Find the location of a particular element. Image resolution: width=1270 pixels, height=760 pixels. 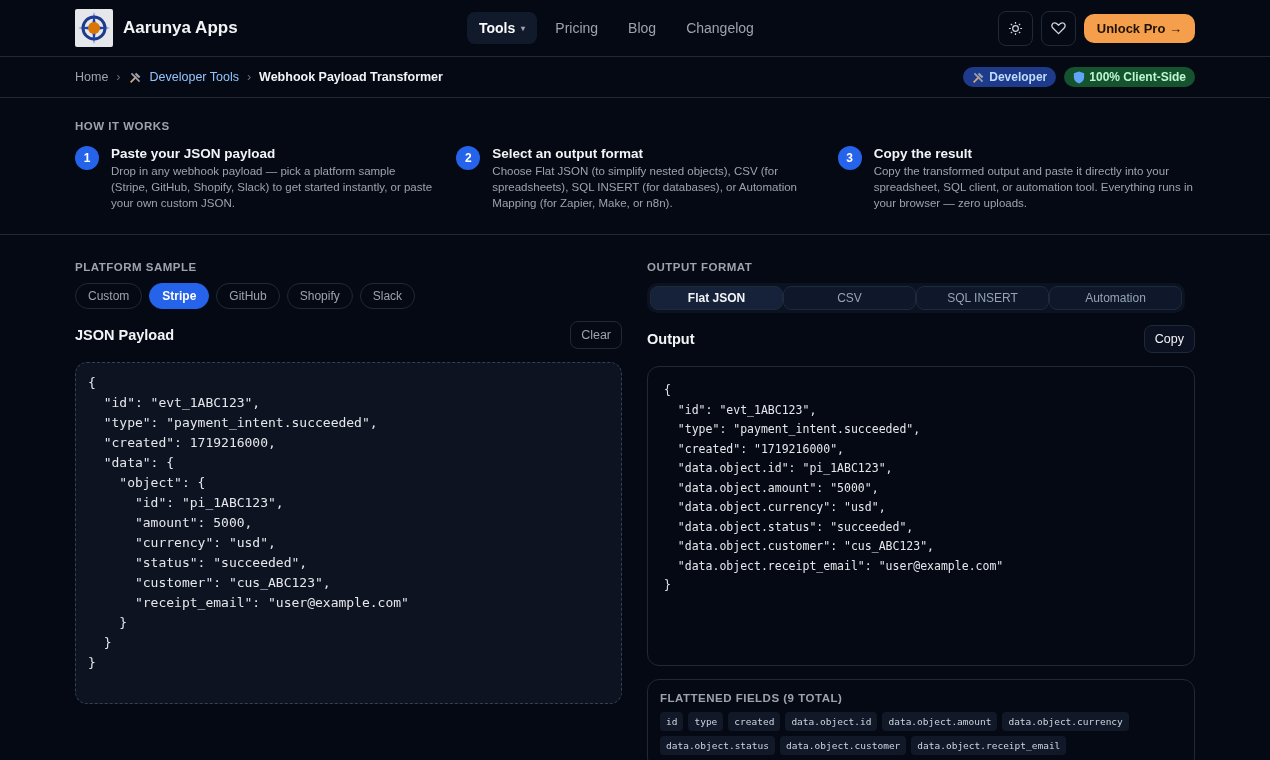

logo-icon is located at coordinates (94, 28).